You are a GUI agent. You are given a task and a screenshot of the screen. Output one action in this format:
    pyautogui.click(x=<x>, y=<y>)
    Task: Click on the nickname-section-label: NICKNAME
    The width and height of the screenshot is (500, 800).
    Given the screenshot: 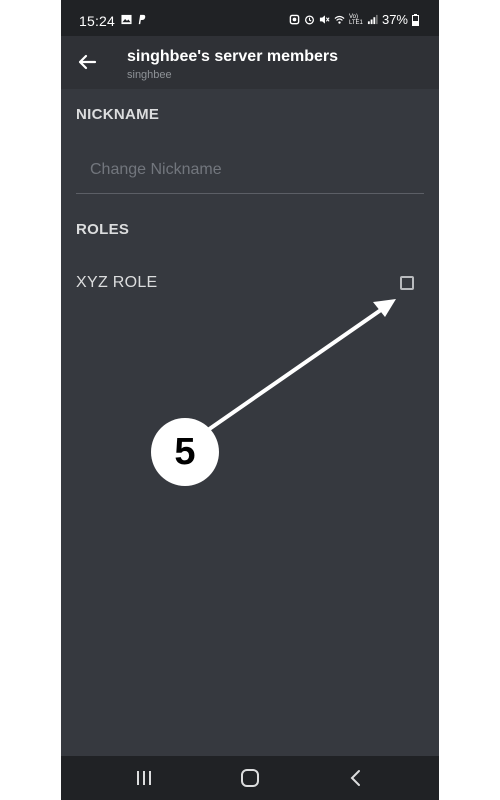 What is the action you would take?
    pyautogui.click(x=118, y=114)
    